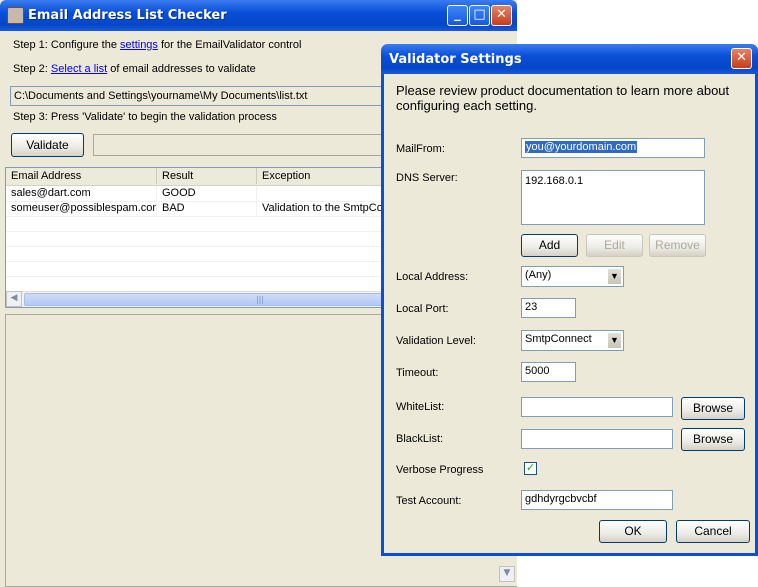 The image size is (758, 587). What do you see at coordinates (558, 339) in the screenshot?
I see `validation-level-value: SmtpConnect` at bounding box center [558, 339].